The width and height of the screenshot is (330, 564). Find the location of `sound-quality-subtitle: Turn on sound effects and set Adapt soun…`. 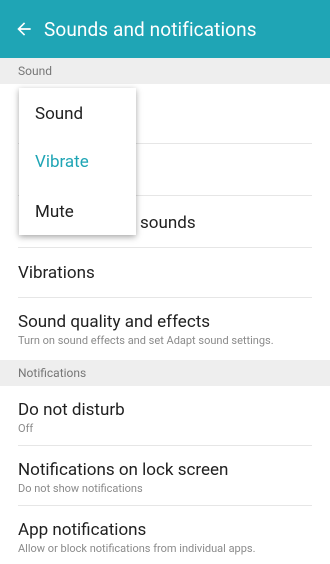

sound-quality-subtitle: Turn on sound effects and set Adapt soun… is located at coordinates (146, 340).